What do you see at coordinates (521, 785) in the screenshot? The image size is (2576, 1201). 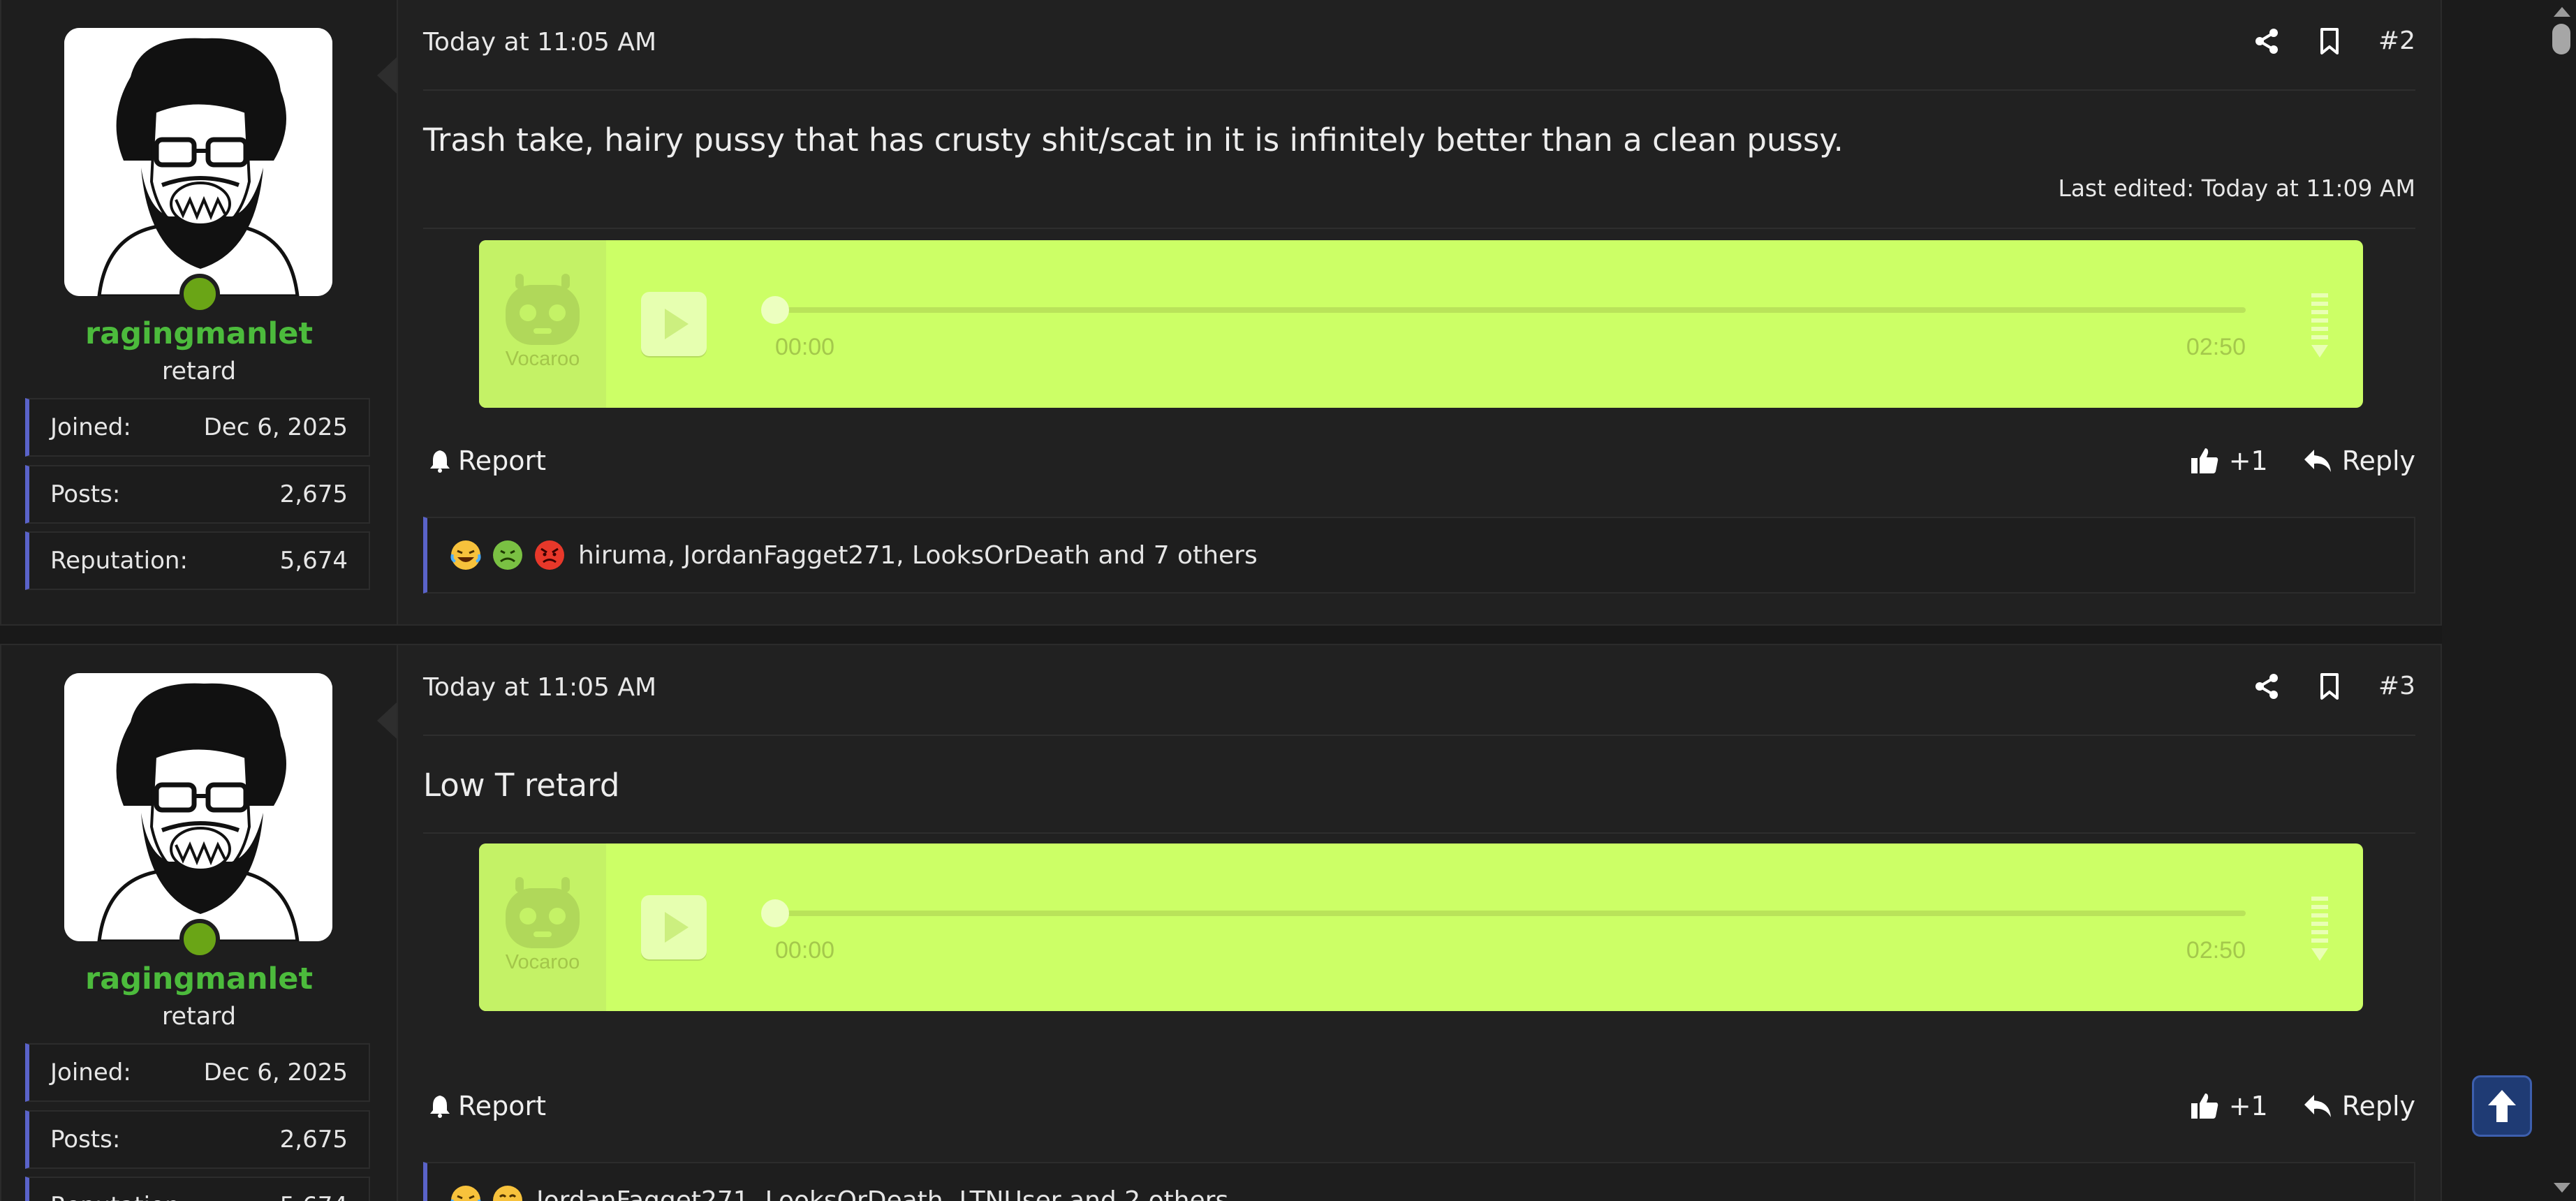 I see `post-body: Low T retard` at bounding box center [521, 785].